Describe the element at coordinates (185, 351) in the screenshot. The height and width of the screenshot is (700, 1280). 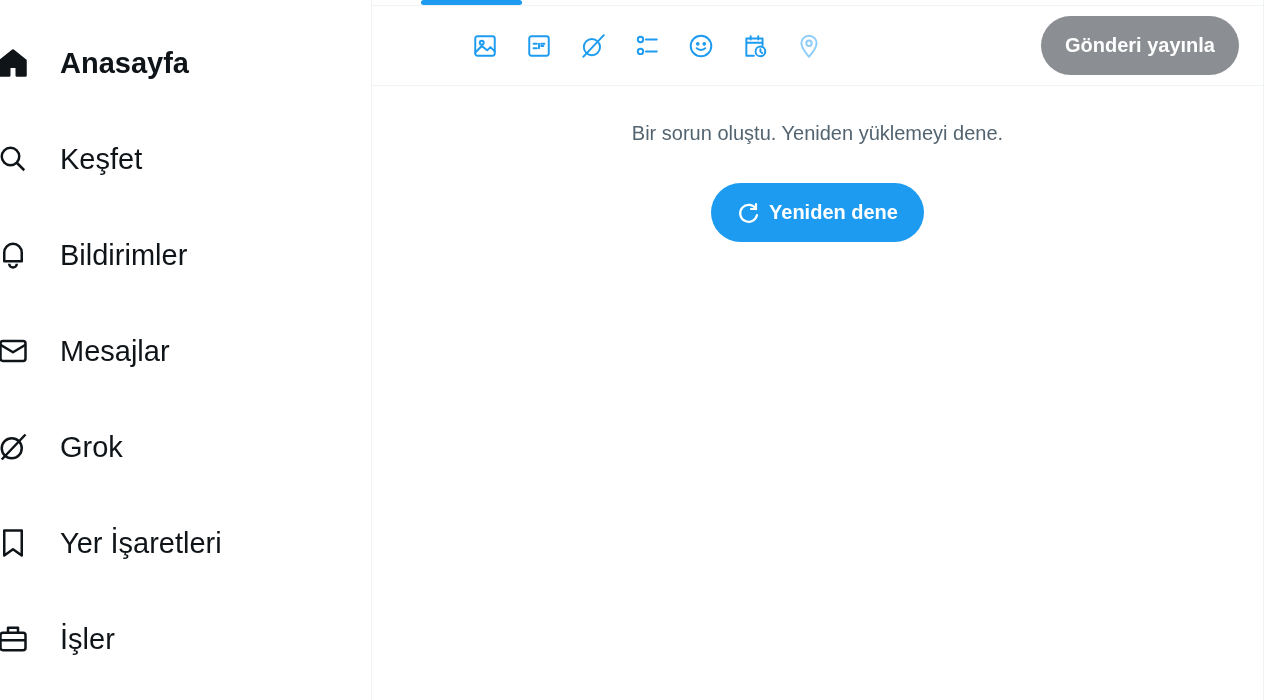
I see `nav-item: Mesajlar` at that location.